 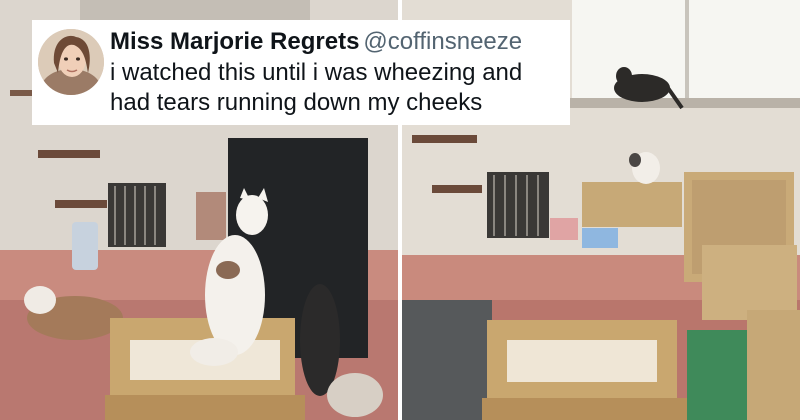 I want to click on display-name: Miss Marjorie Regrets, so click(x=234, y=41).